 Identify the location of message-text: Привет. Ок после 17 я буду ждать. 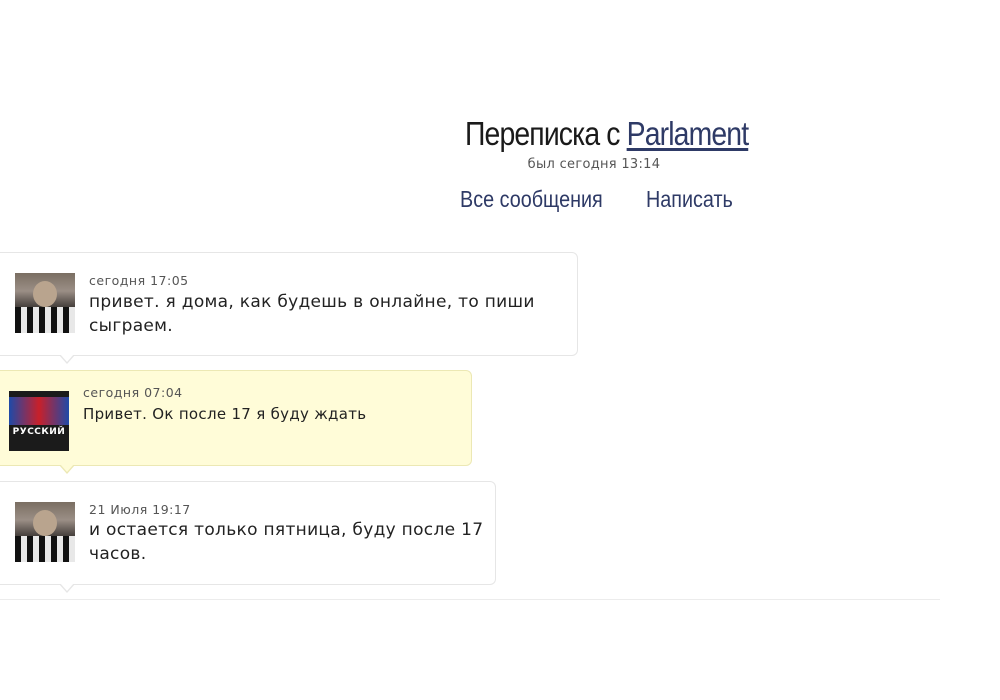
(225, 414).